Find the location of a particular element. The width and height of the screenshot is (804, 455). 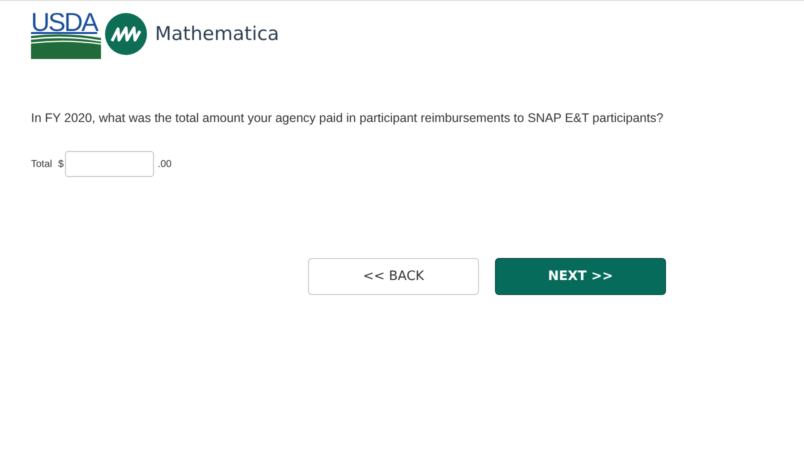

next-button: NEXT >> is located at coordinates (580, 276).